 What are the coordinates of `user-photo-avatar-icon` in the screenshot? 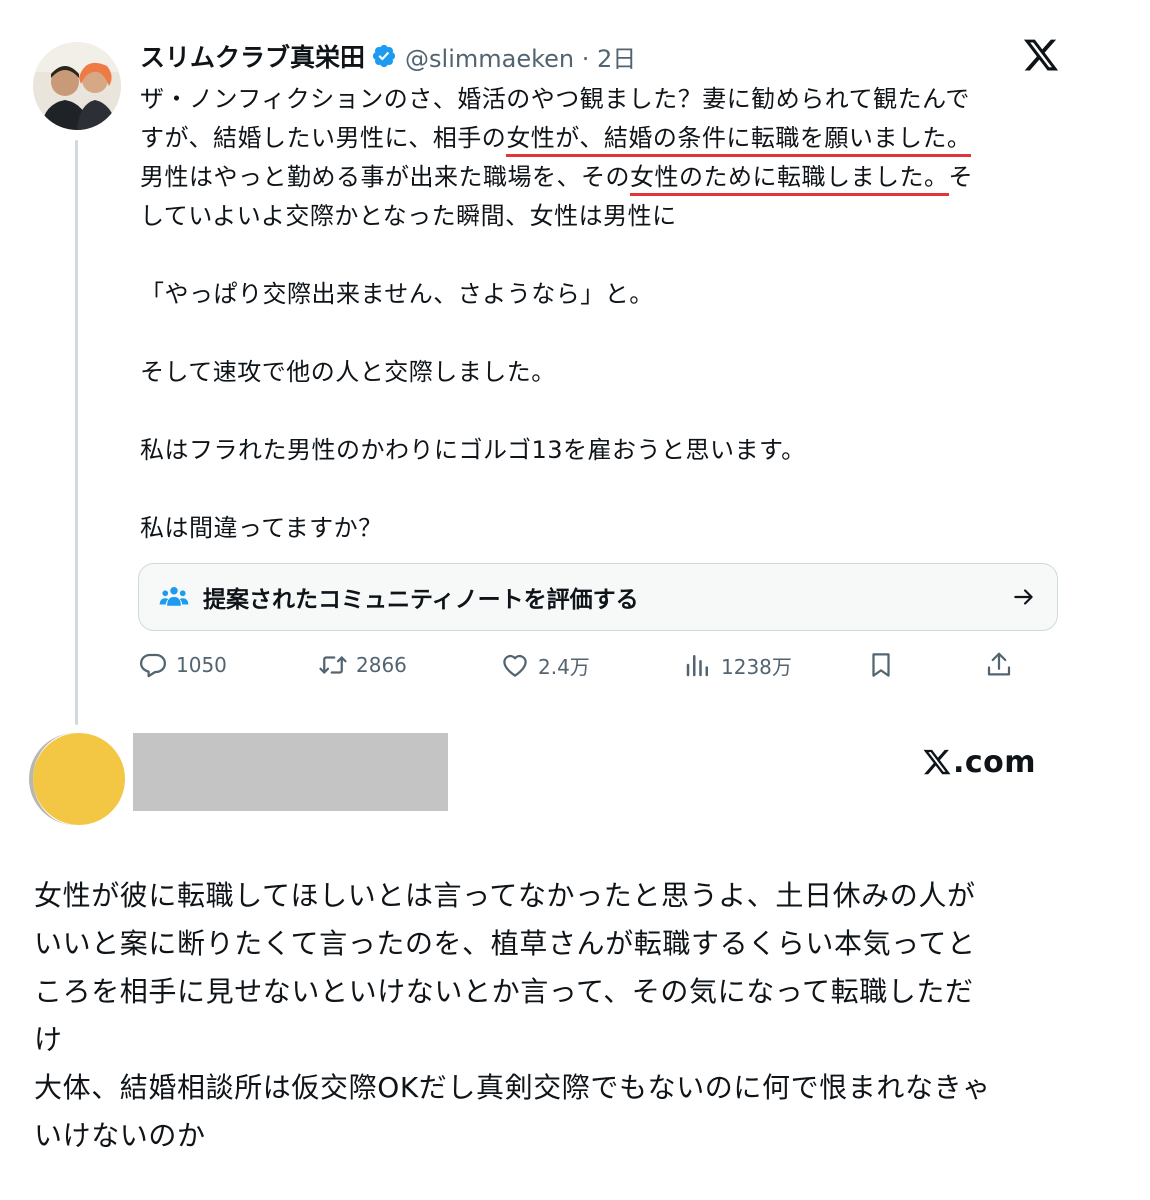 It's located at (77, 86).